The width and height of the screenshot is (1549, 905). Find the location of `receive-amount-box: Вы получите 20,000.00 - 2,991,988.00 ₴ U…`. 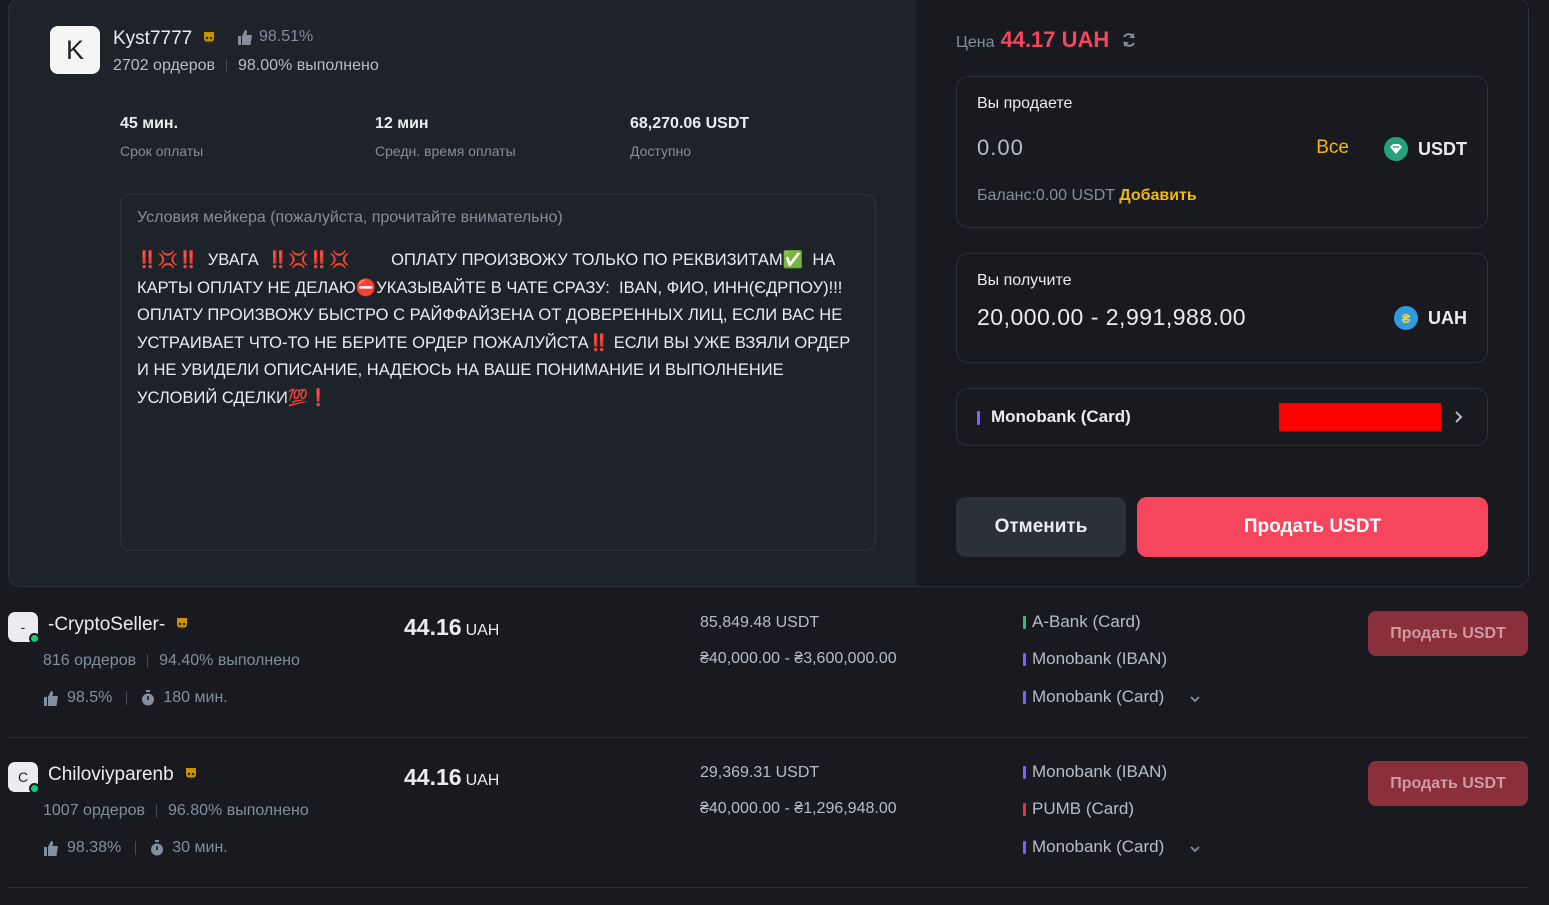

receive-amount-box: Вы получите 20,000.00 - 2,991,988.00 ₴ U… is located at coordinates (1222, 308).